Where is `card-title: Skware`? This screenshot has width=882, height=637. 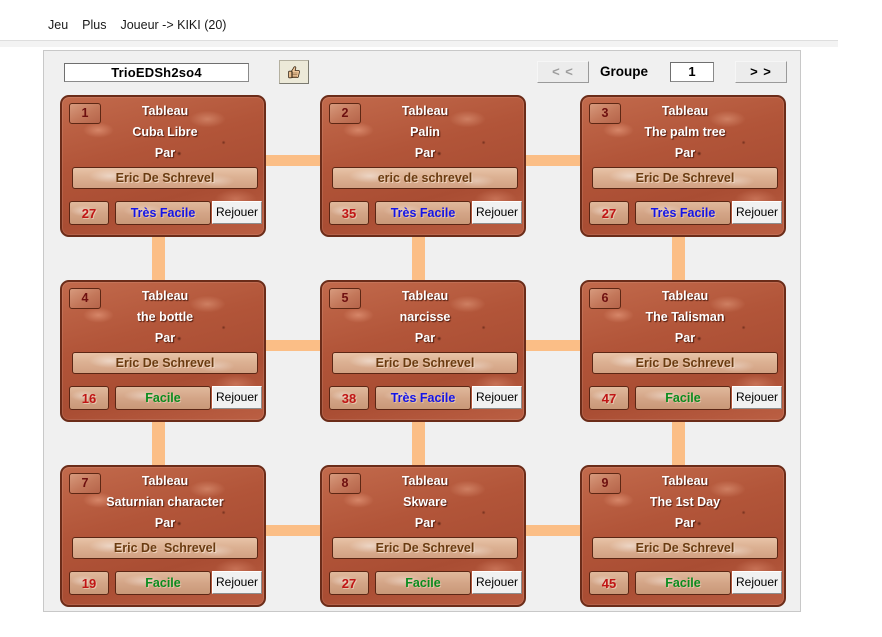 card-title: Skware is located at coordinates (425, 502).